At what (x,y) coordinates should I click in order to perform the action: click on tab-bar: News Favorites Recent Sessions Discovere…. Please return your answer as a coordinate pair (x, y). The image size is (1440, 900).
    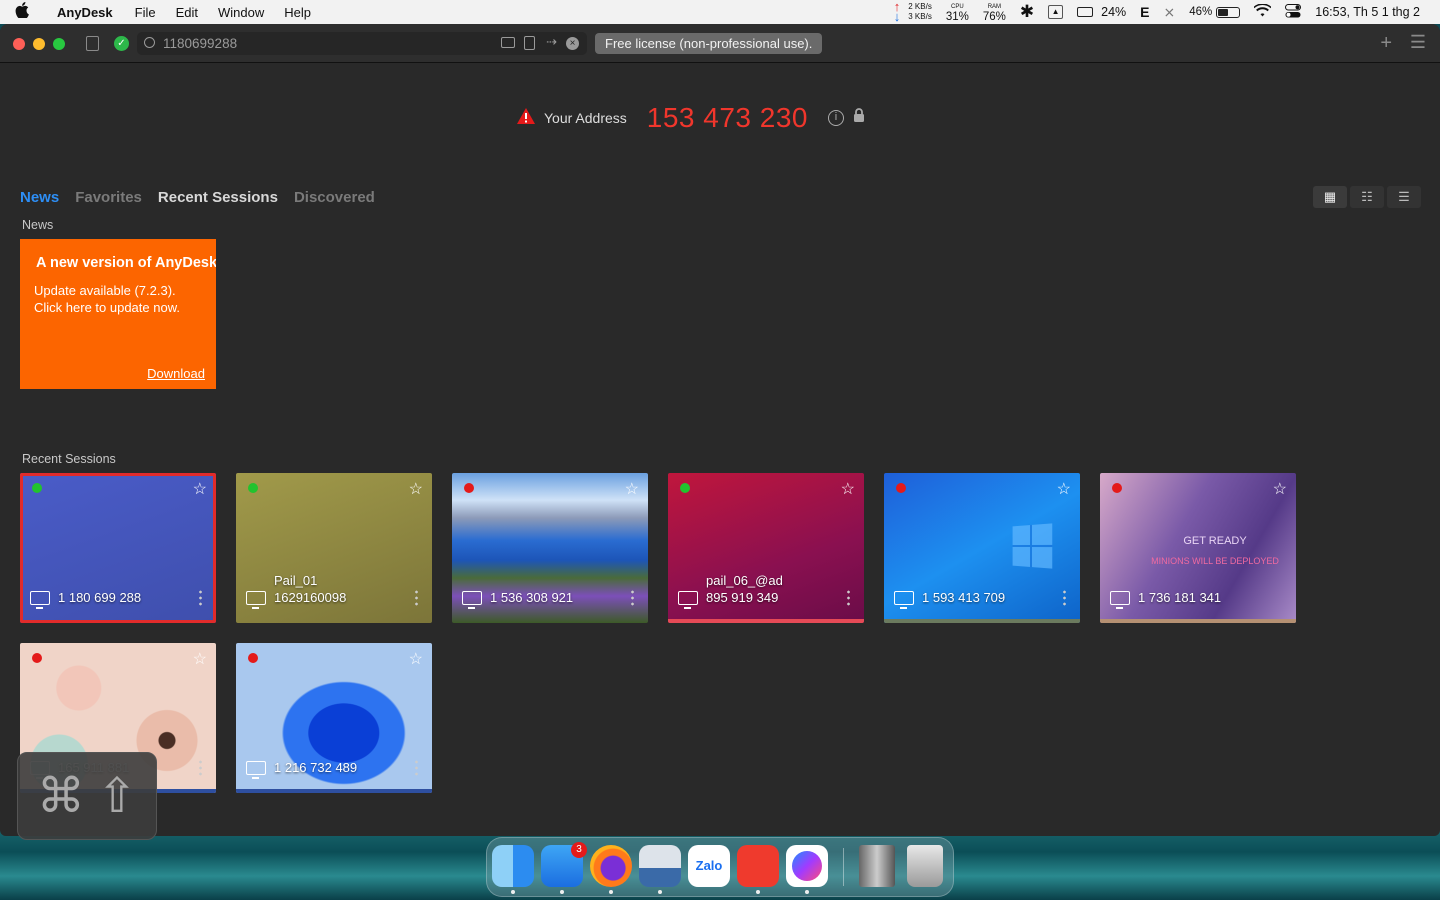
    Looking at the image, I should click on (205, 197).